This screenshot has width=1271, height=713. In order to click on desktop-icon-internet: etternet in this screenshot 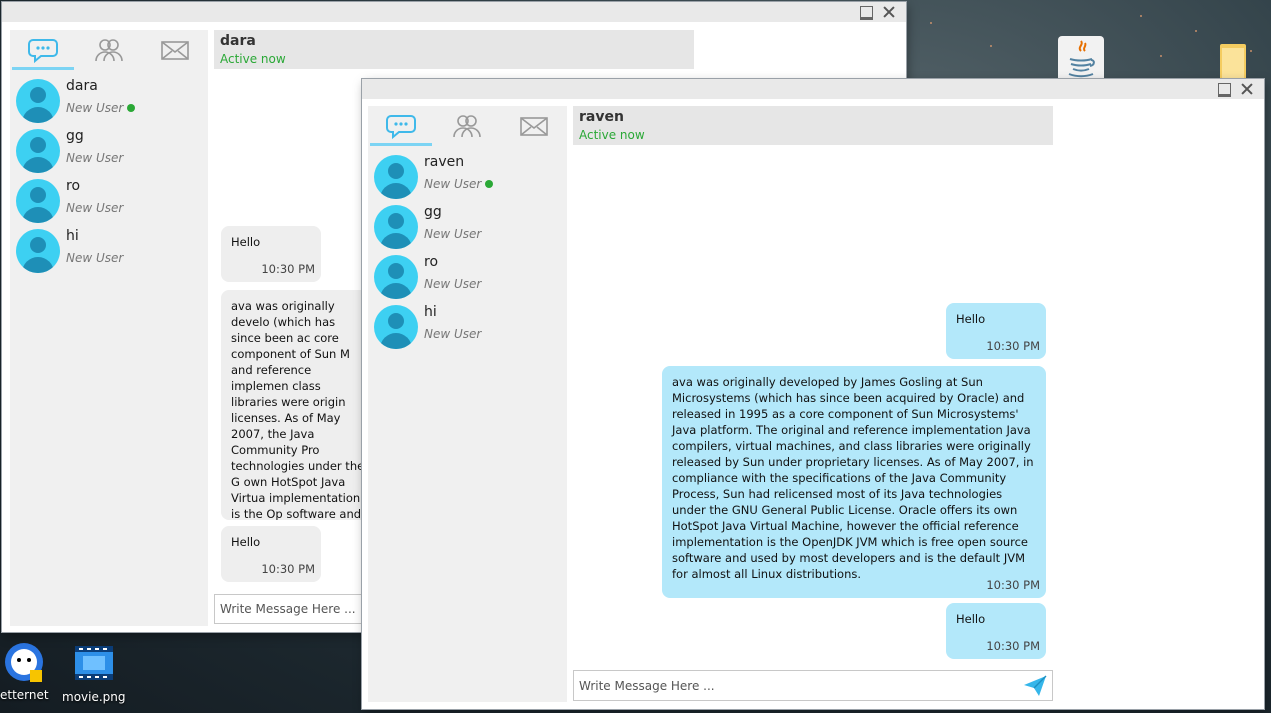, I will do `click(24, 671)`.